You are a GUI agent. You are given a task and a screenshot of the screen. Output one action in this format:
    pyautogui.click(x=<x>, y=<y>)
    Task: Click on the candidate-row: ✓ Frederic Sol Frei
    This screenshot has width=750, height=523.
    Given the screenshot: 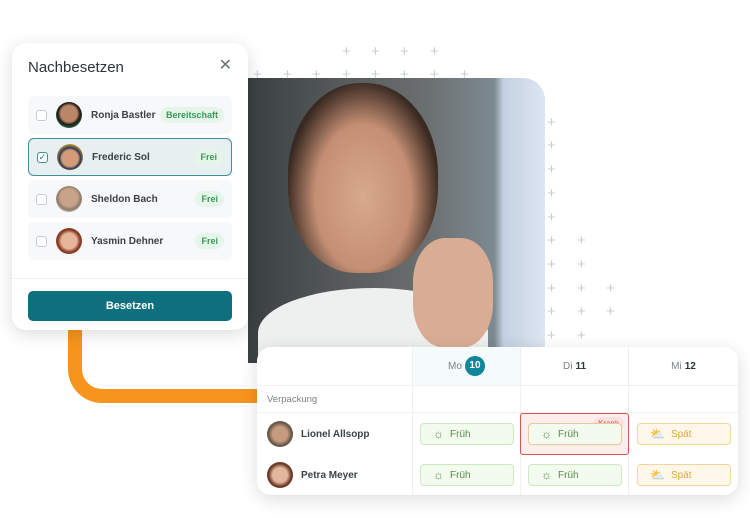 What is the action you would take?
    pyautogui.click(x=130, y=157)
    